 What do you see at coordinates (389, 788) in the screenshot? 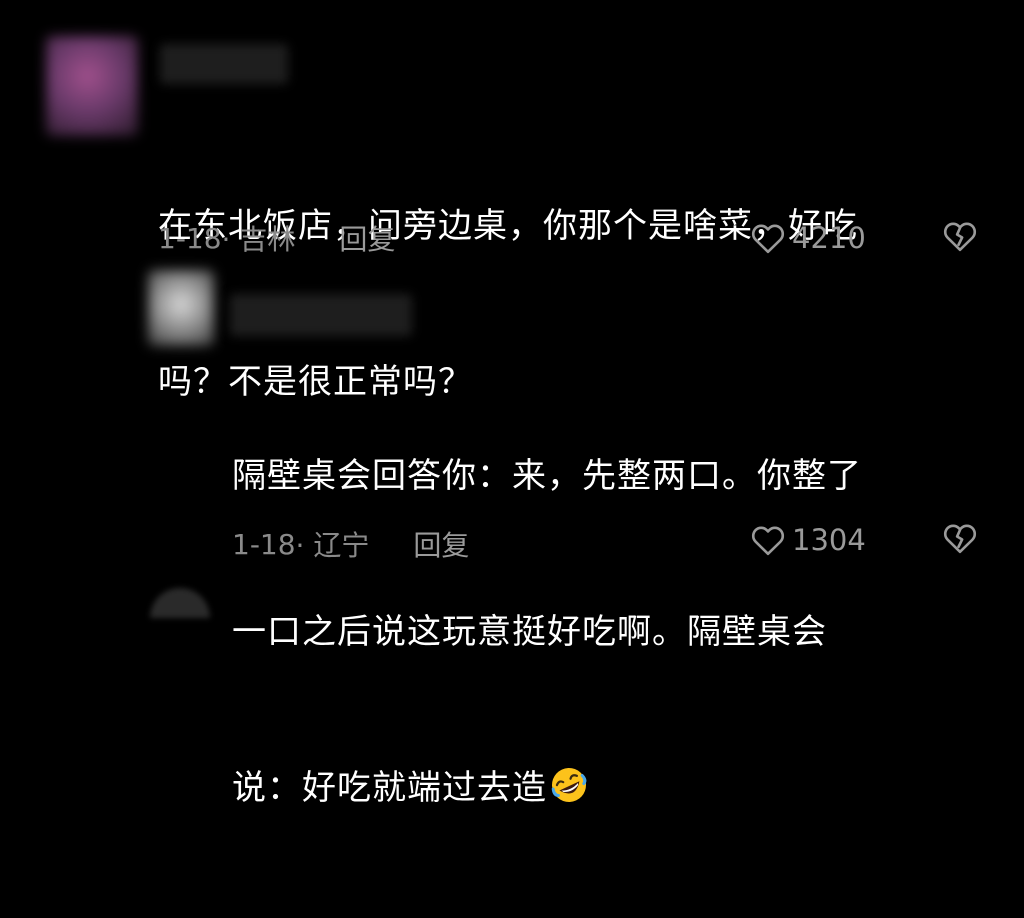
I see `comment-text-segment: 说：好吃就端过去造` at bounding box center [389, 788].